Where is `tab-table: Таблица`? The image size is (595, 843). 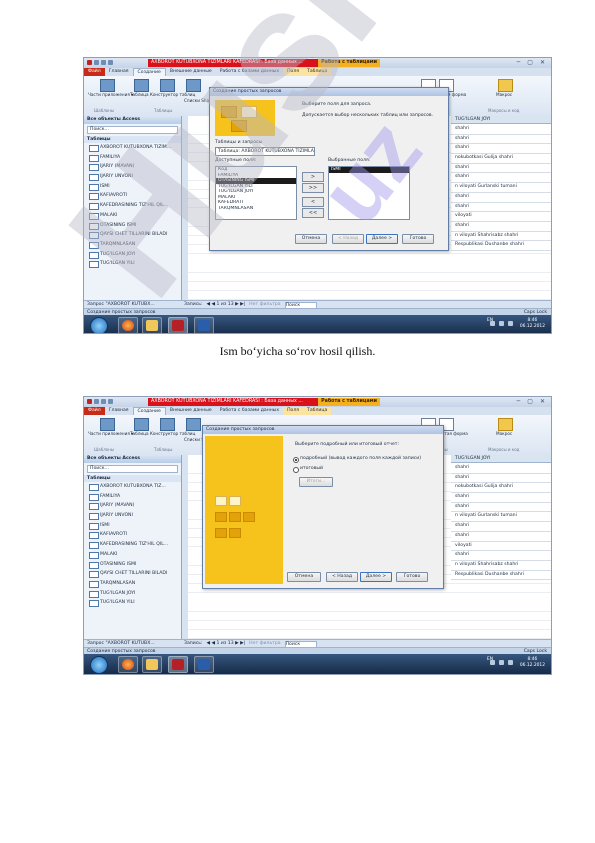 tab-table: Таблица is located at coordinates (317, 72).